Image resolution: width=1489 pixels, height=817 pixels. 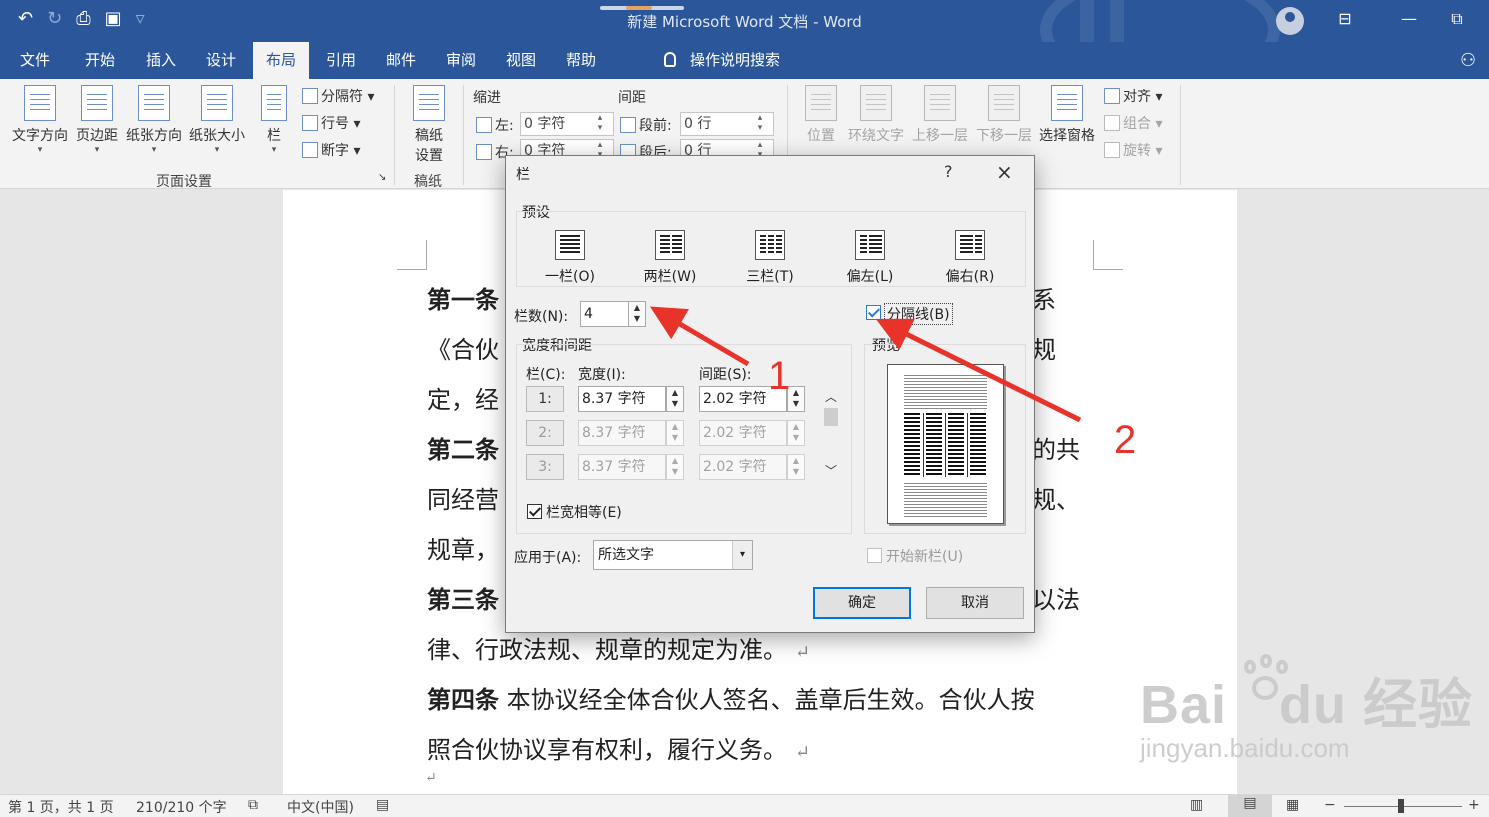 I want to click on breaks-button: 分隔符 ▾, so click(x=338, y=96).